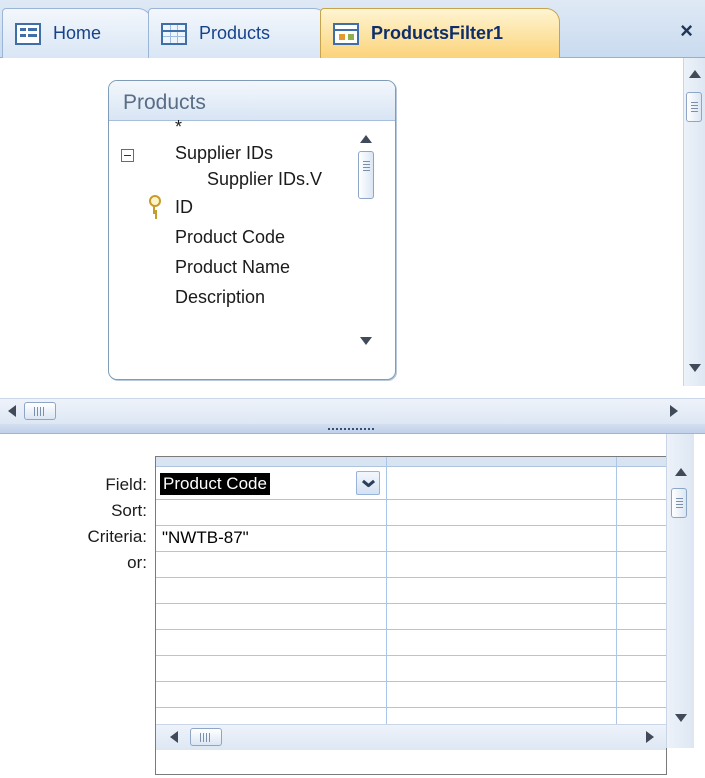  I want to click on sort-cell-col2, so click(502, 512).